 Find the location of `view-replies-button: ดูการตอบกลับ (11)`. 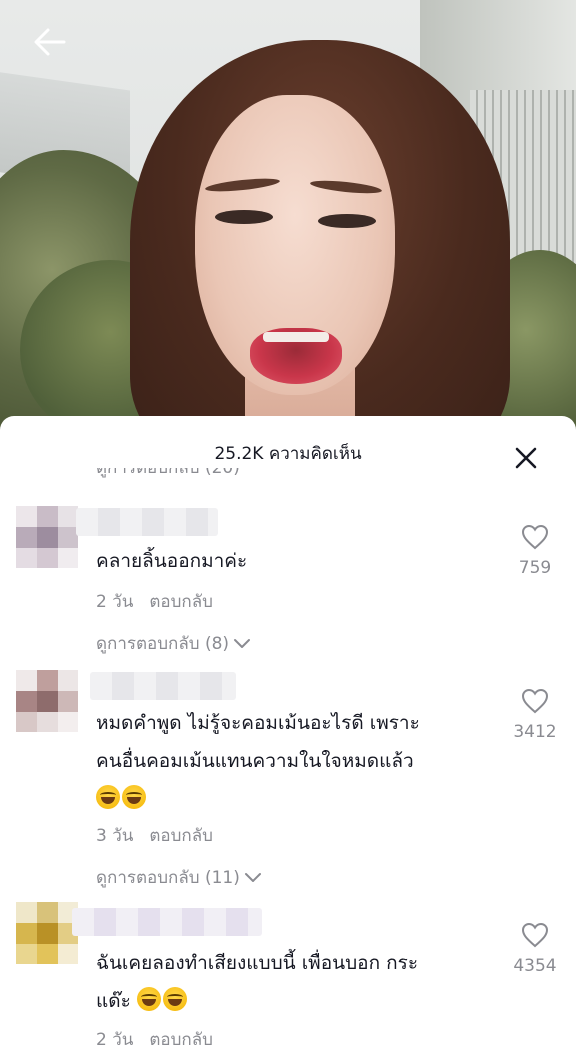

view-replies-button: ดูการตอบกลับ (11) is located at coordinates (179, 877).